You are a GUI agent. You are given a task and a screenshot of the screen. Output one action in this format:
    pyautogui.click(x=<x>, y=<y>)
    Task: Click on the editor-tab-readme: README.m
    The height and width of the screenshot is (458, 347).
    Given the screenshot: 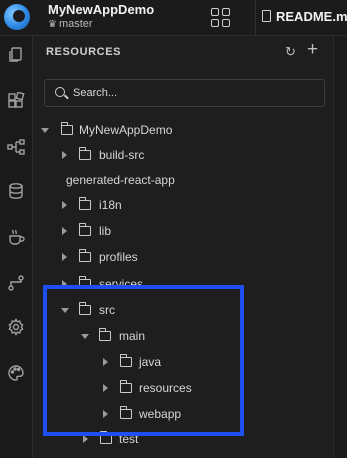 What is the action you would take?
    pyautogui.click(x=304, y=16)
    